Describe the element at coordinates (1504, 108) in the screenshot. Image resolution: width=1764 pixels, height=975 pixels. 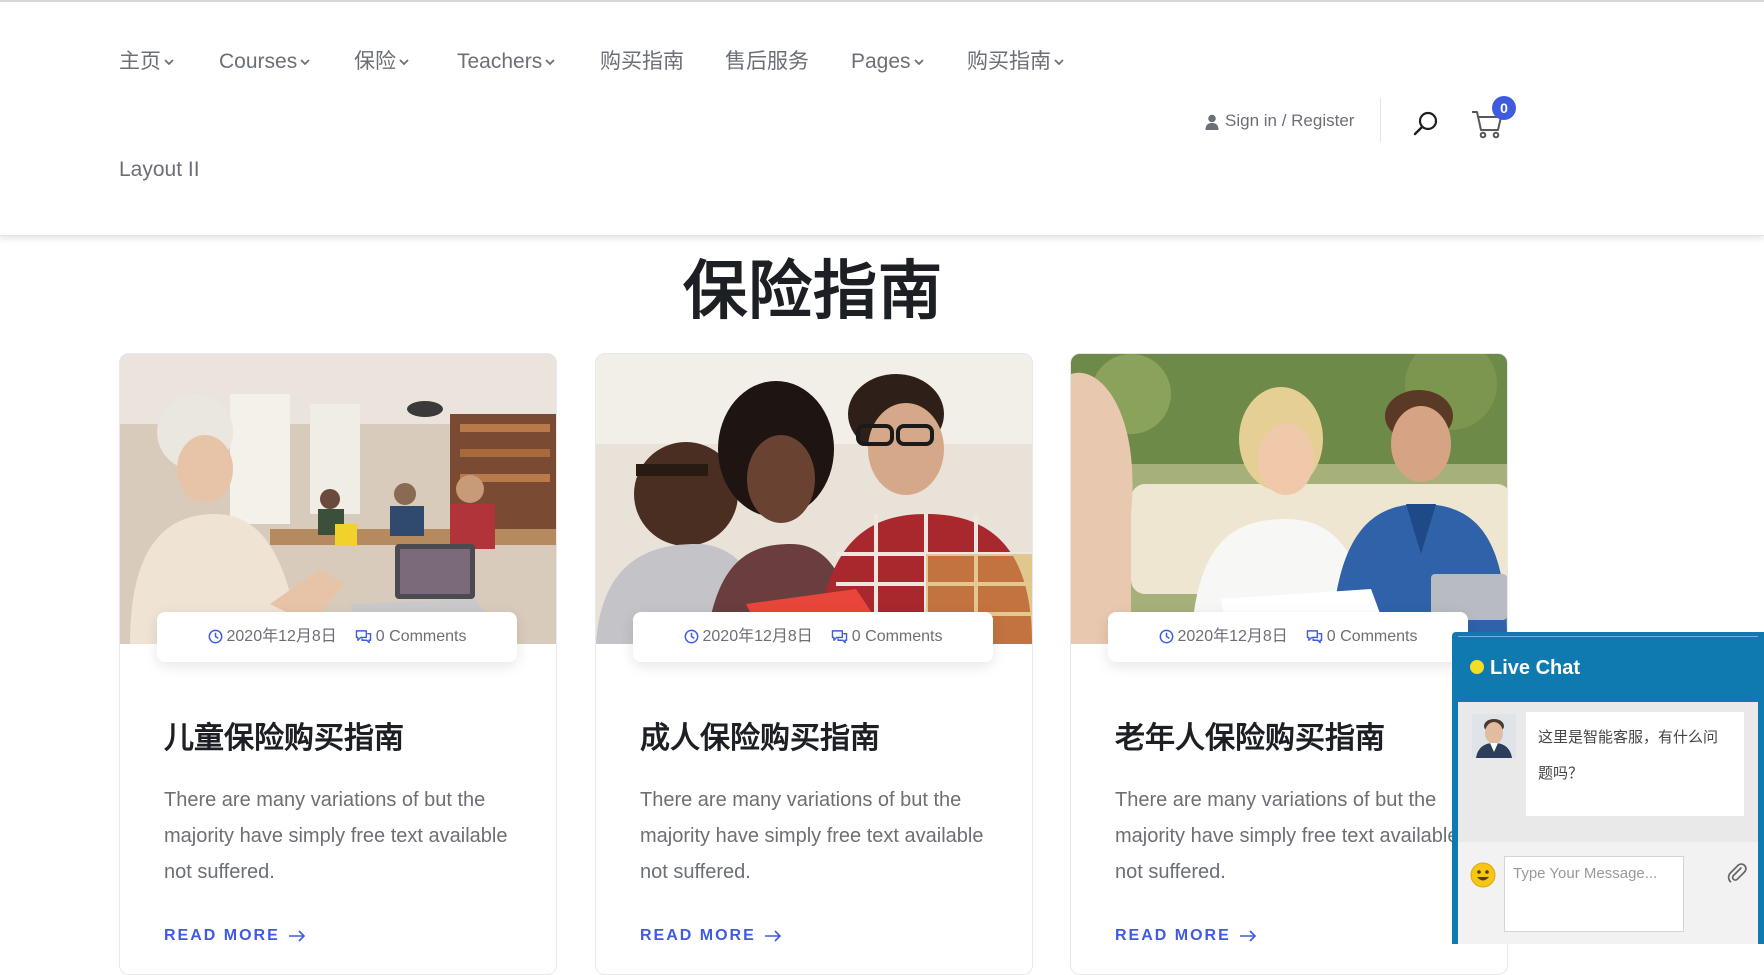
I see `cart-count-badge: 0` at that location.